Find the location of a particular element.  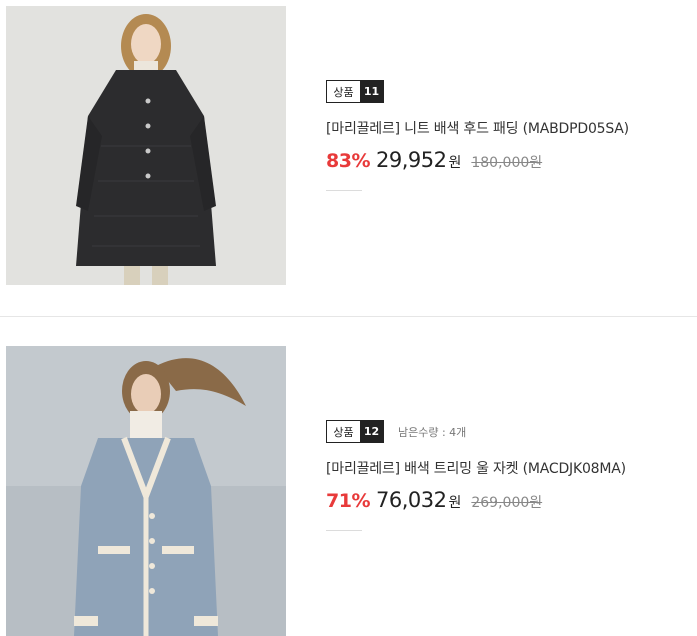

badge-row: 상품 11 is located at coordinates (506, 91).